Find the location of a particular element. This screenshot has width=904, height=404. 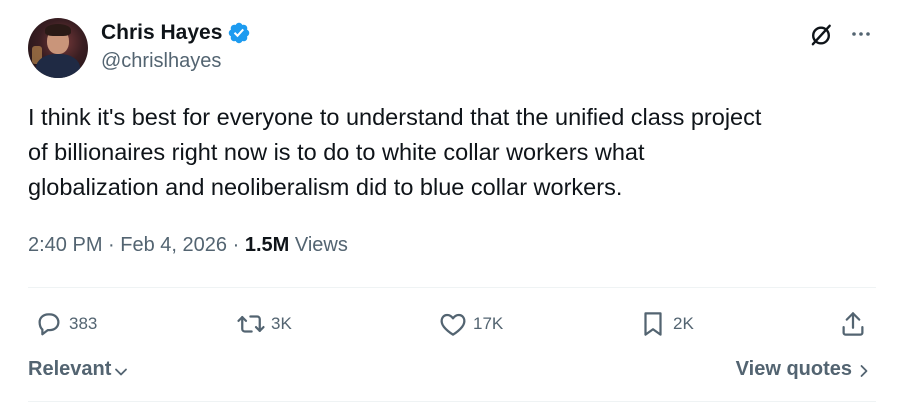

like-button: 17K is located at coordinates (470, 324).